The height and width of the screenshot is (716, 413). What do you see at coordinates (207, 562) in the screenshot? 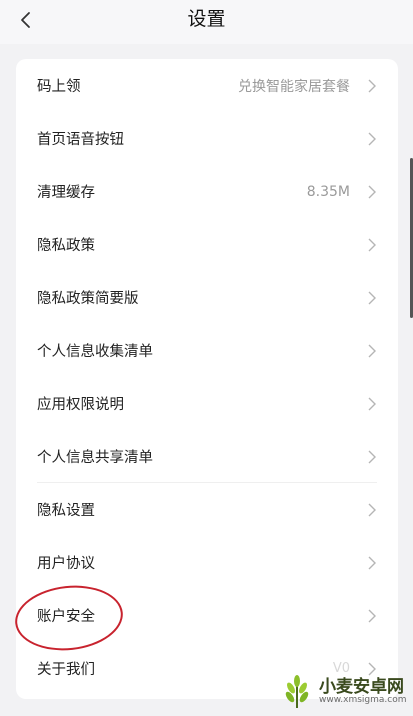
I see `settings-item-user-agreement: 用户协议` at bounding box center [207, 562].